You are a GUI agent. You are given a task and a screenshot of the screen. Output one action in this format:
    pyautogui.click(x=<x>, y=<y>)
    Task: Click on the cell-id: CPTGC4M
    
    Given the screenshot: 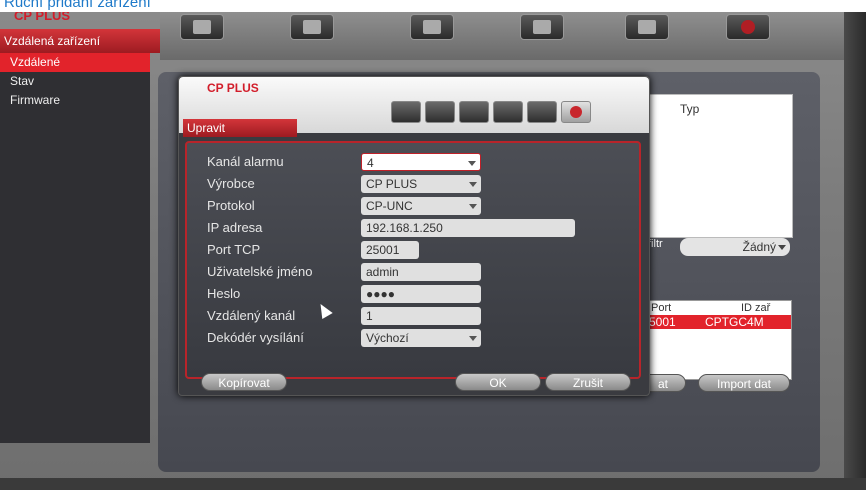 What is the action you would take?
    pyautogui.click(x=734, y=322)
    